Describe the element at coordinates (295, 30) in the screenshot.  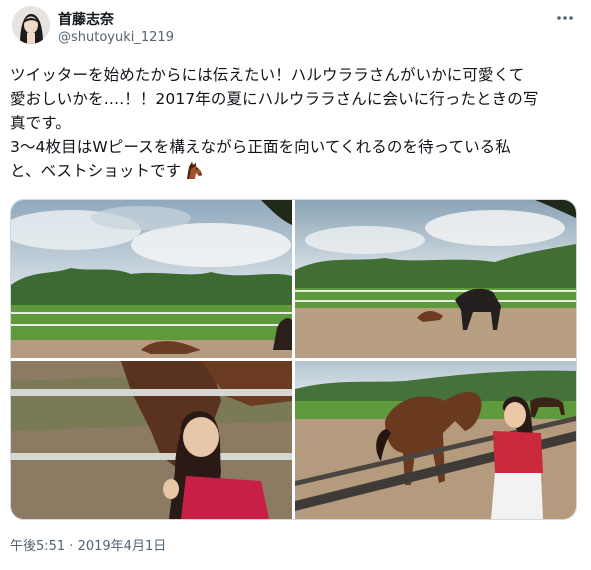
I see `tweet-header: 首藤志奈 @shutoyuki_1219` at that location.